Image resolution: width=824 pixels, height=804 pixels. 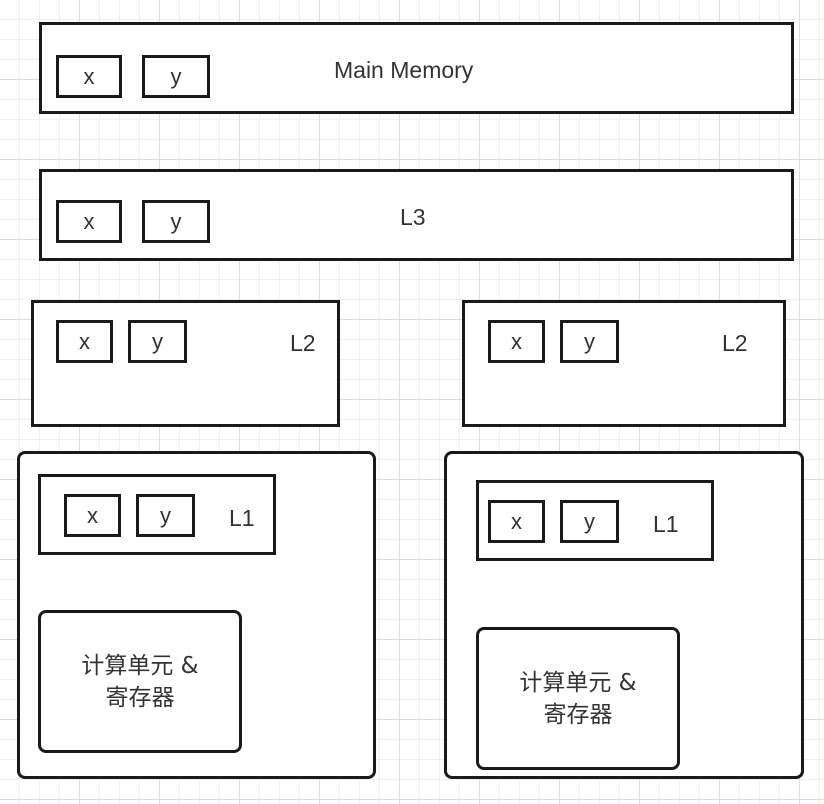 What do you see at coordinates (140, 697) in the screenshot?
I see `compute-unit-line2-core-0: 寄存器` at bounding box center [140, 697].